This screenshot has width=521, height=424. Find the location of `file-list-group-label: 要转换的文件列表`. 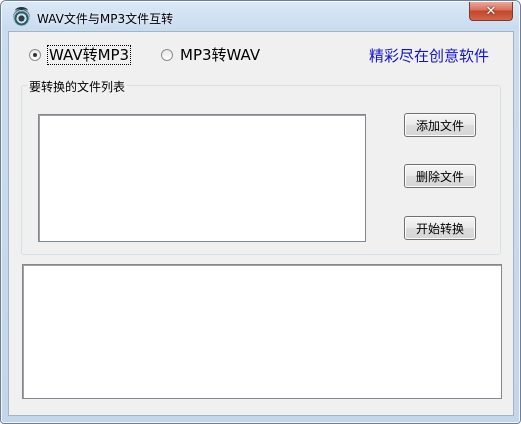

file-list-group-label: 要转换的文件列表 is located at coordinates (77, 86).